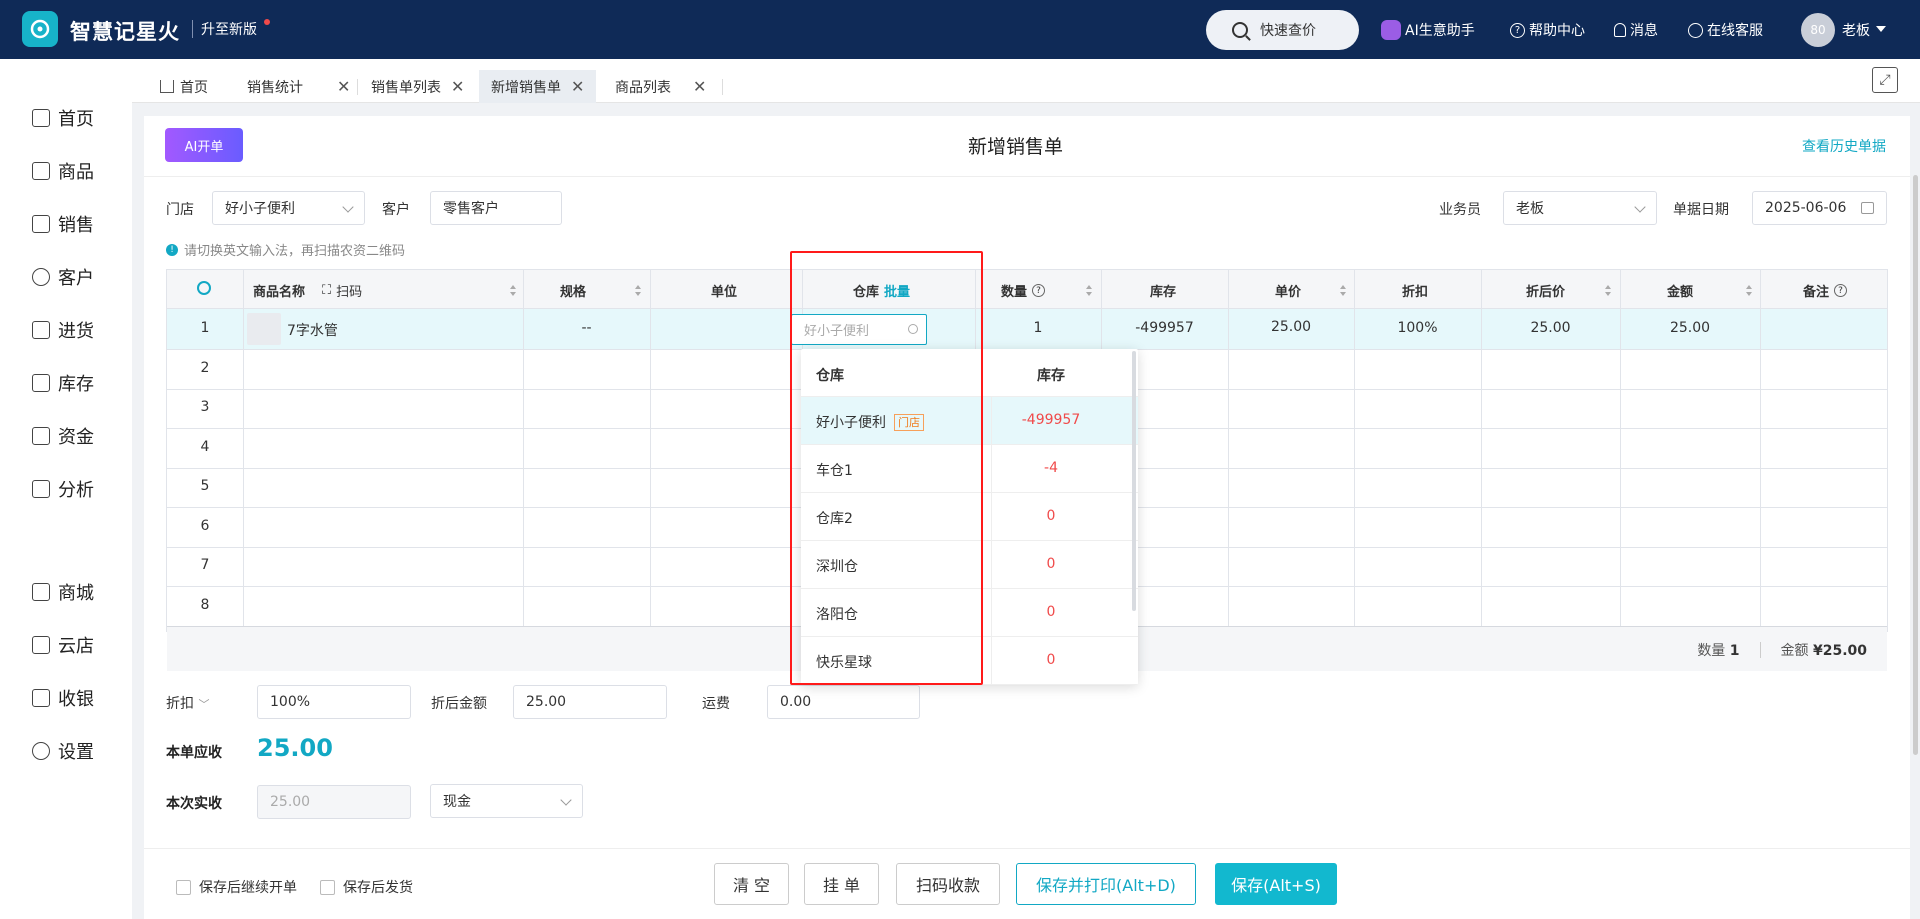 Image resolution: width=1920 pixels, height=919 pixels. What do you see at coordinates (1819, 208) in the screenshot?
I see `date-picker: 2025-06-06` at bounding box center [1819, 208].